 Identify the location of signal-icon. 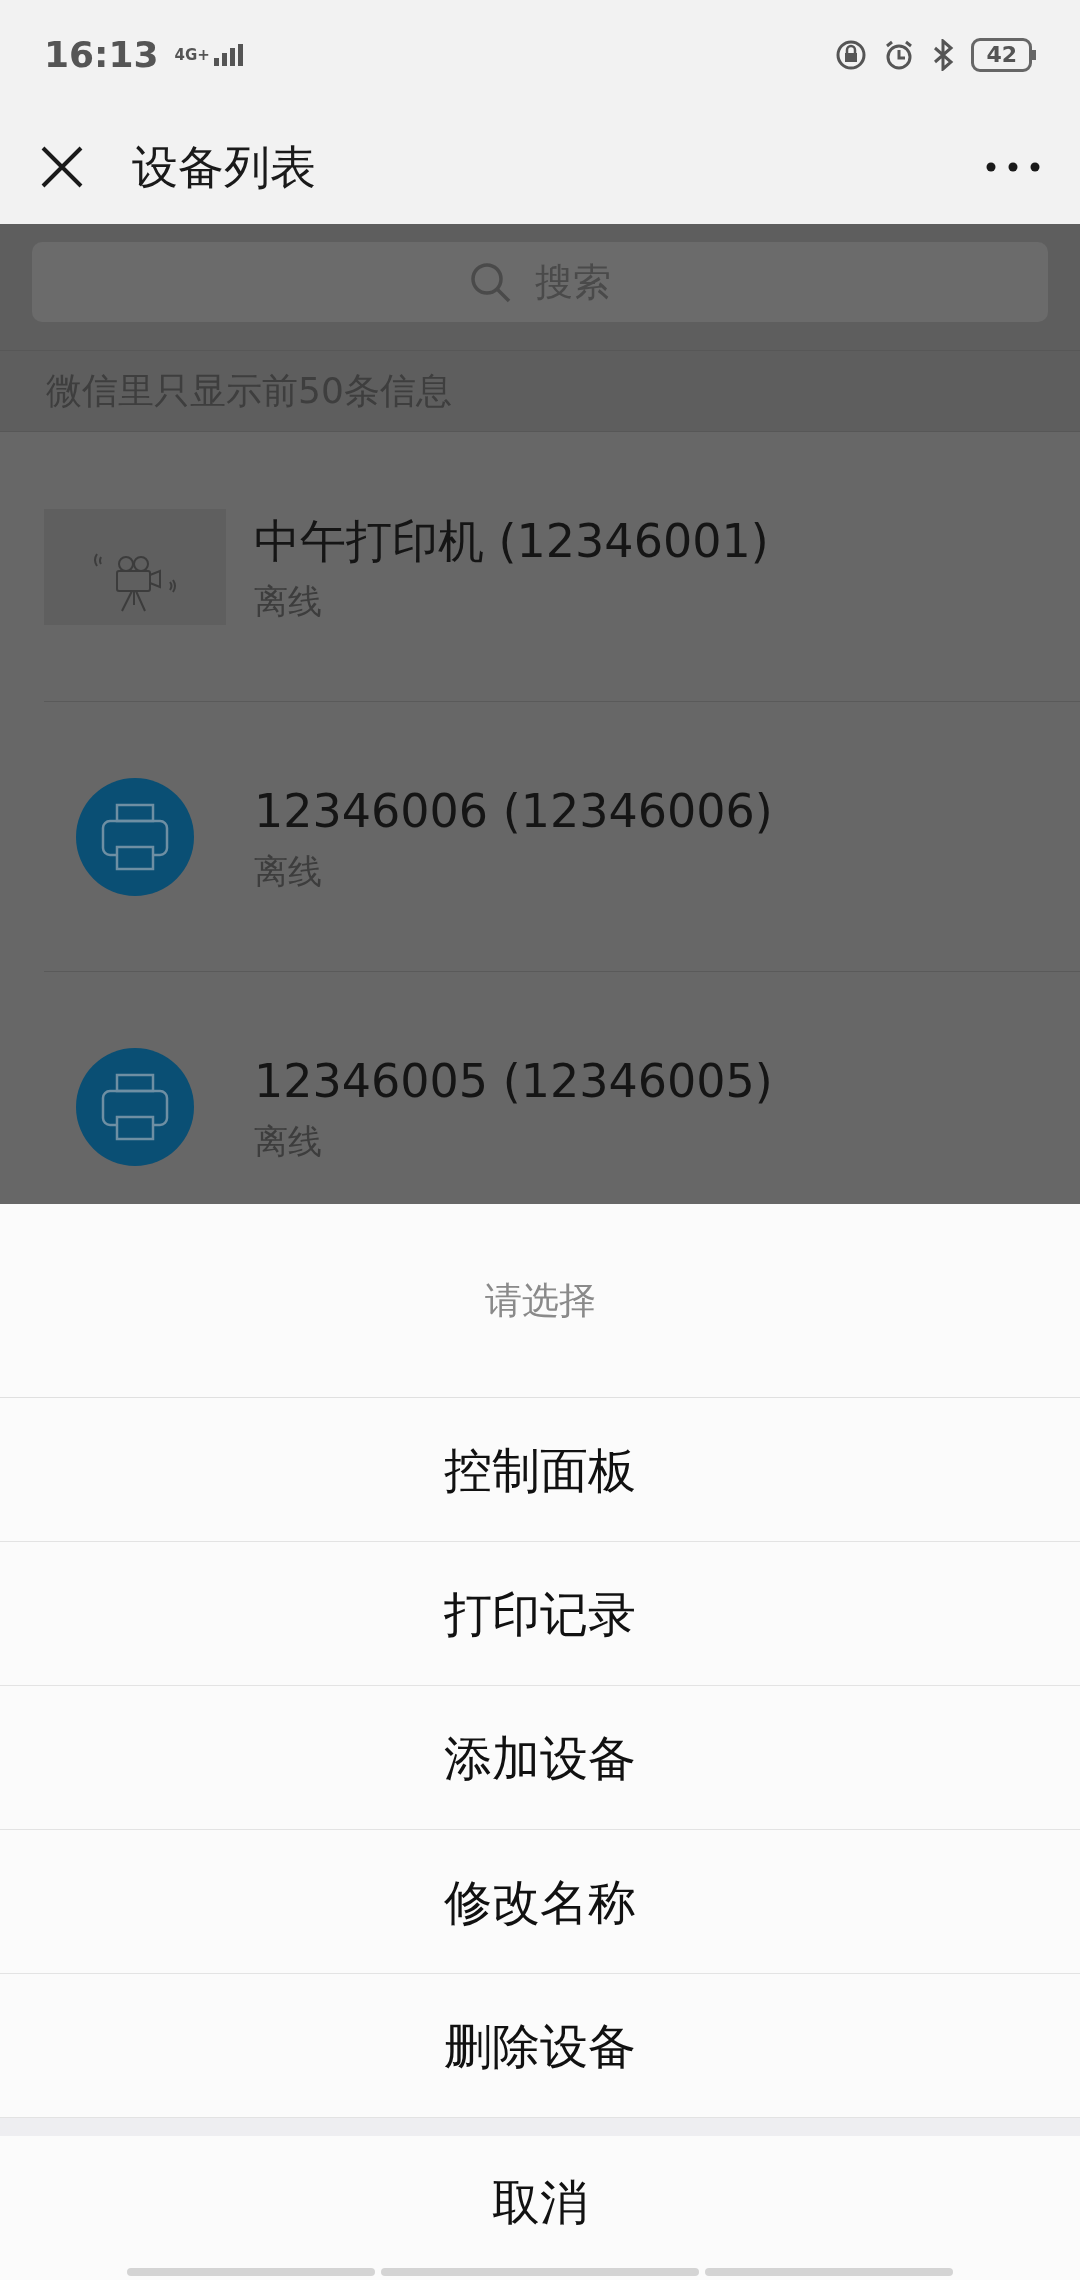
(228, 55).